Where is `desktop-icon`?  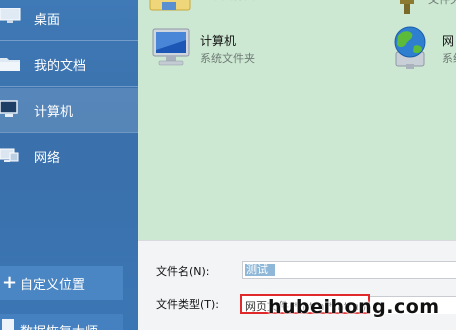 desktop-icon is located at coordinates (10, 15).